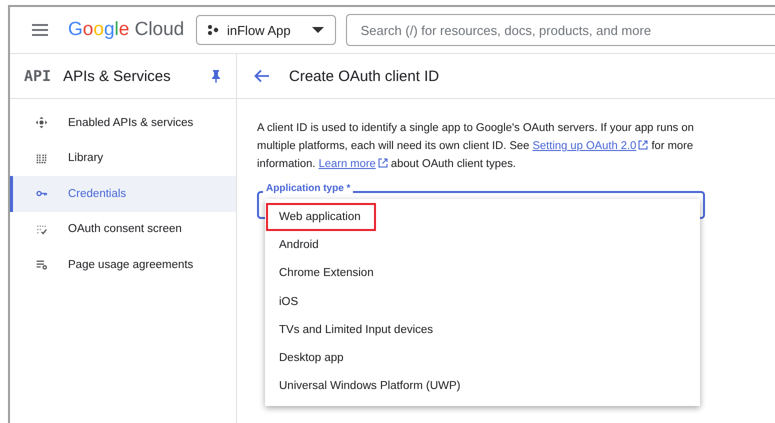 This screenshot has width=775, height=423. Describe the element at coordinates (584, 146) in the screenshot. I see `link: Setting up OAuth 2.0` at that location.